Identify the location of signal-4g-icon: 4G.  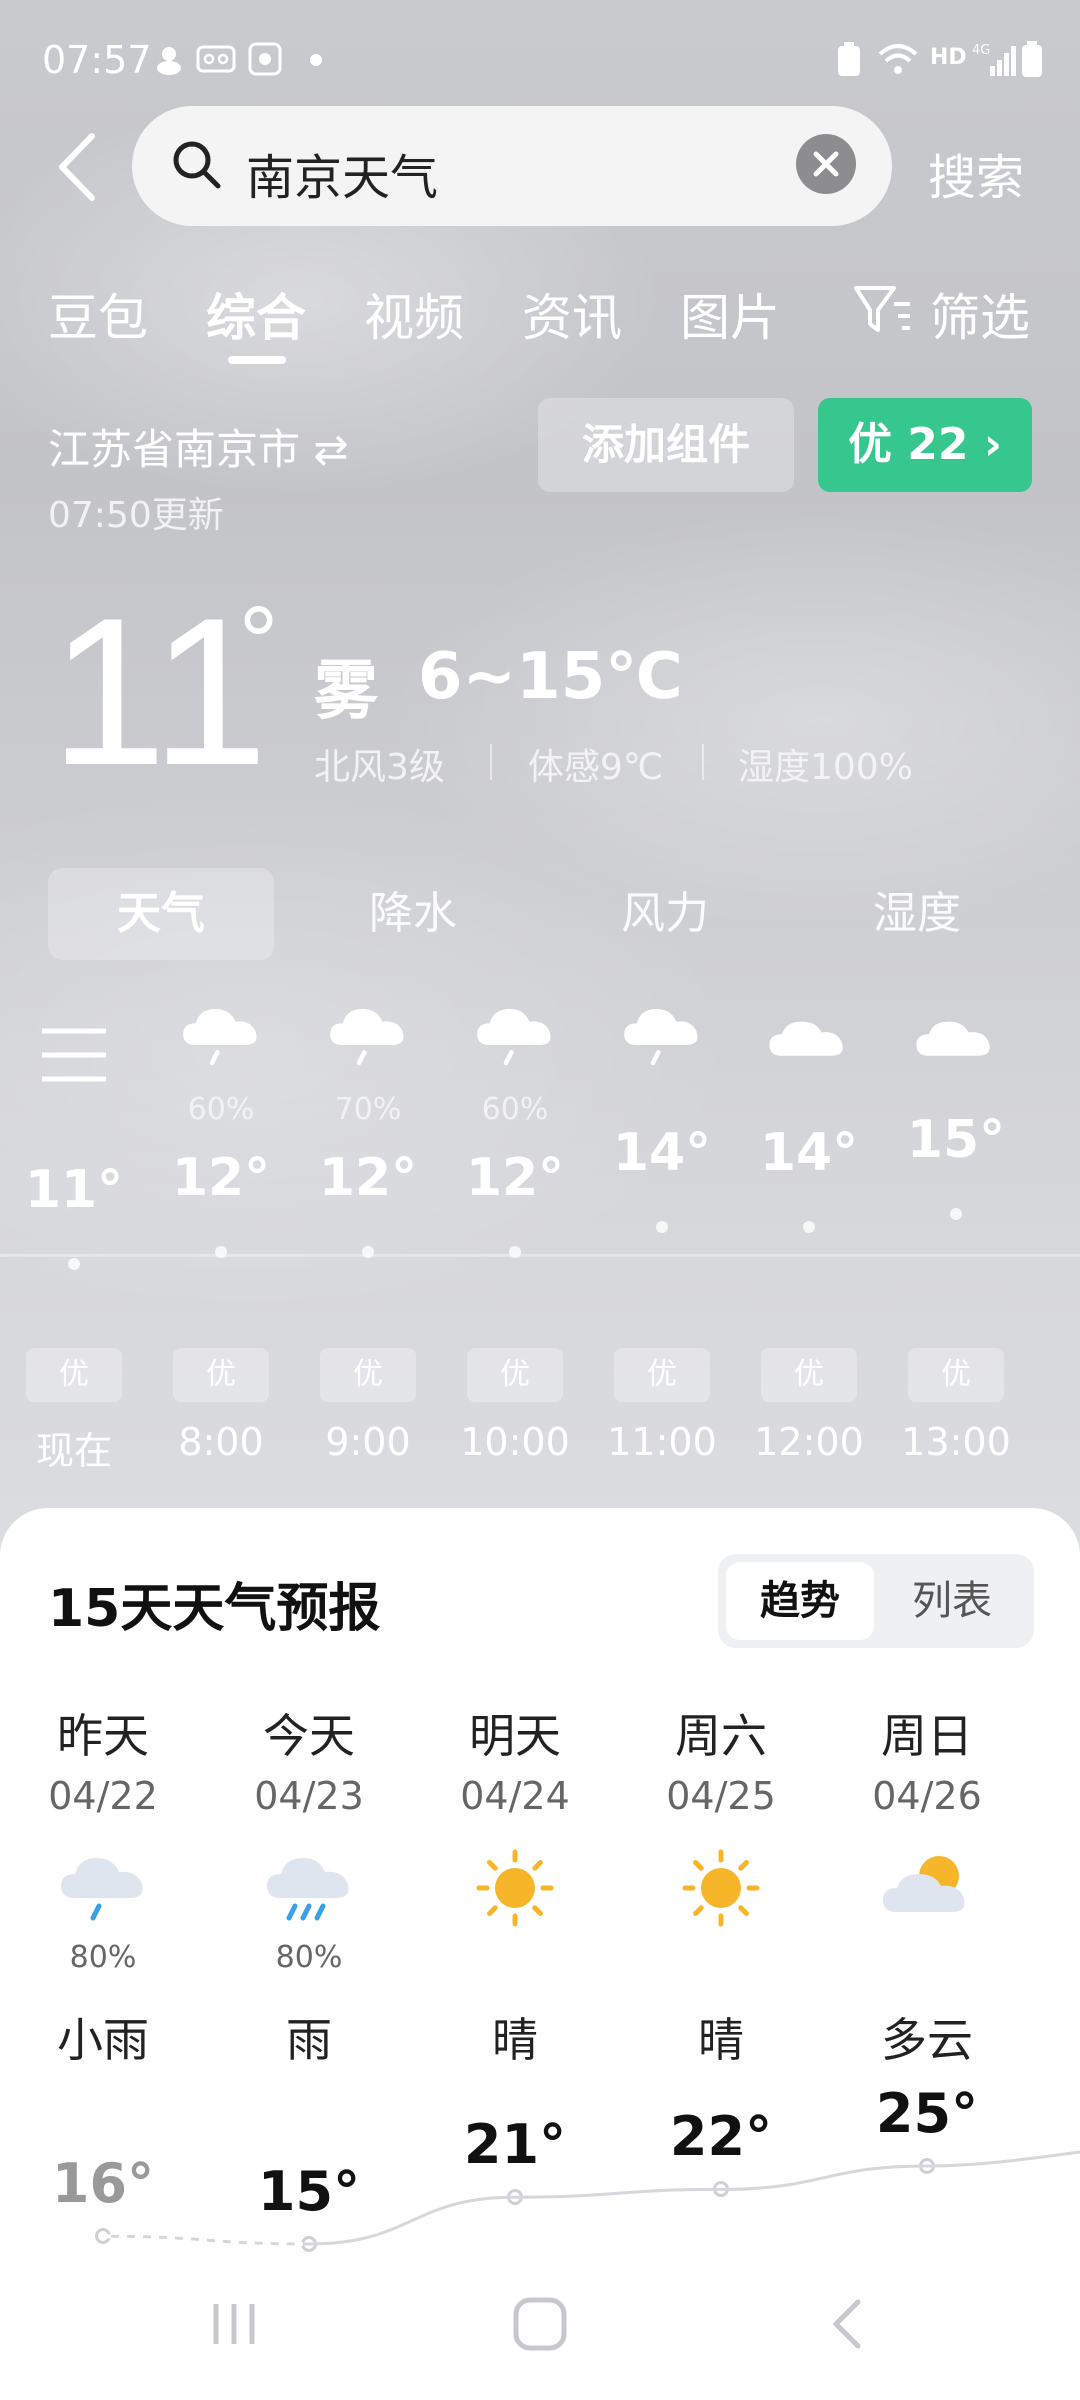
(994, 59).